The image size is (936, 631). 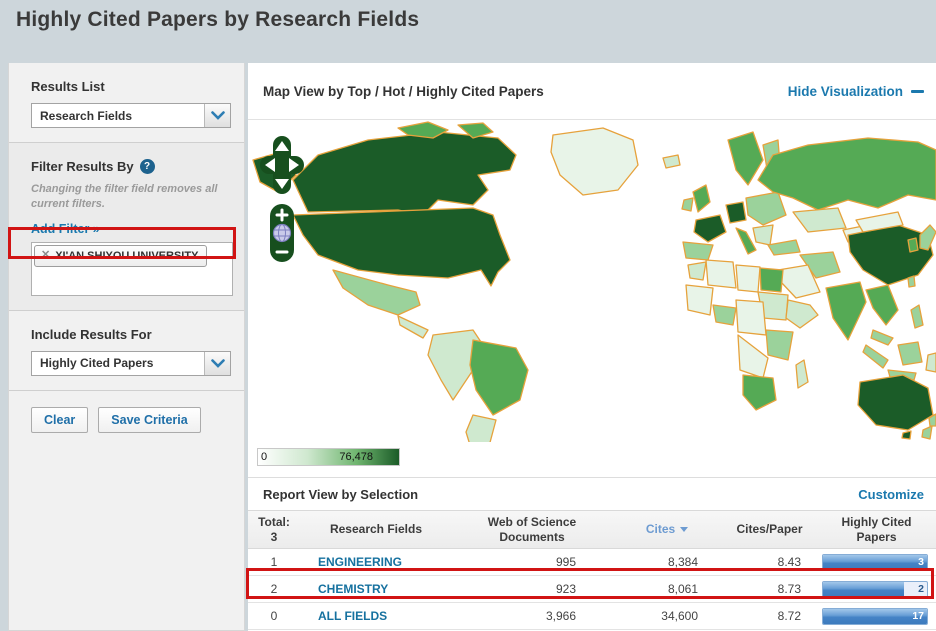 What do you see at coordinates (918, 615) in the screenshot?
I see `highly-cited-value: 17` at bounding box center [918, 615].